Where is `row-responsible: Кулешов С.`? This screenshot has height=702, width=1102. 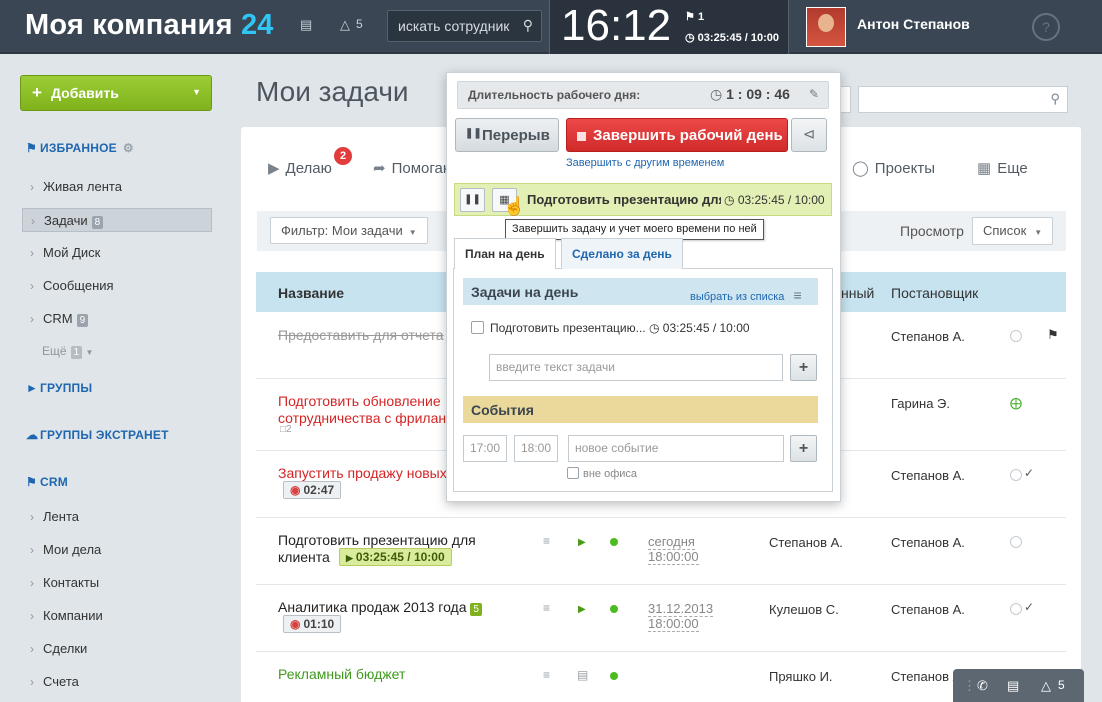 row-responsible: Кулешов С. is located at coordinates (804, 609).